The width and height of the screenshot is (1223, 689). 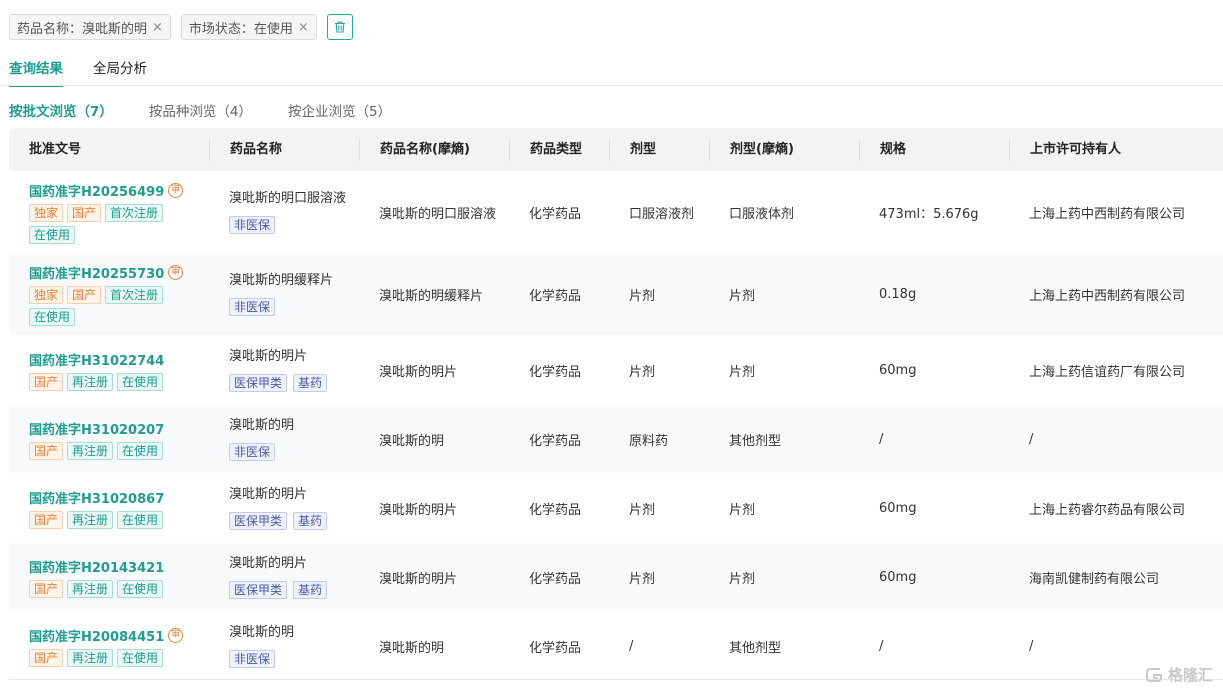 I want to click on approval-number-link: 国药准字H20084451, so click(x=96, y=635).